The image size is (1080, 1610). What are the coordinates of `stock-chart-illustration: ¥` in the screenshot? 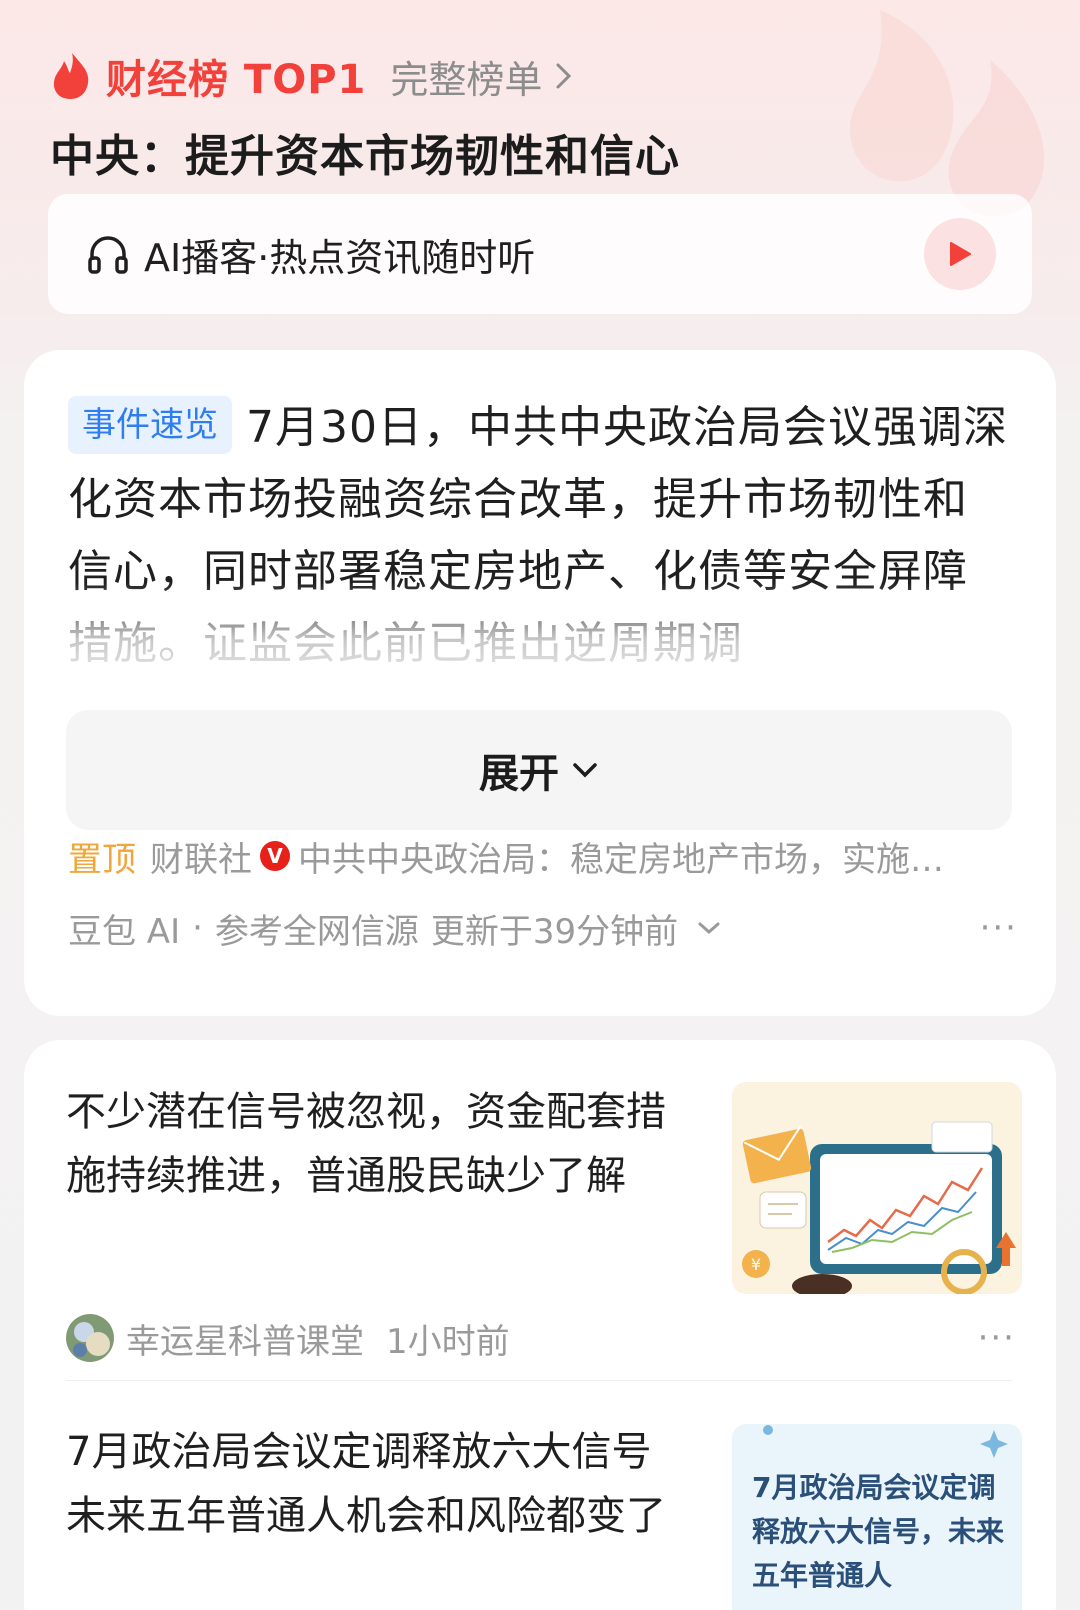 It's located at (877, 1188).